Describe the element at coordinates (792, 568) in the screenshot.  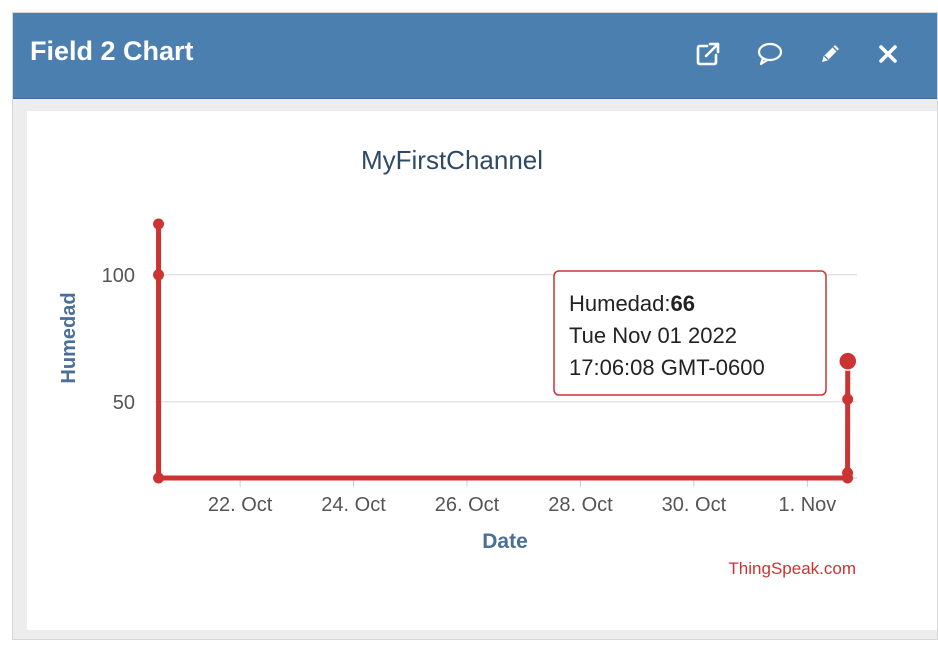
I see `thingspeak-credit: ThingSpeak.com` at that location.